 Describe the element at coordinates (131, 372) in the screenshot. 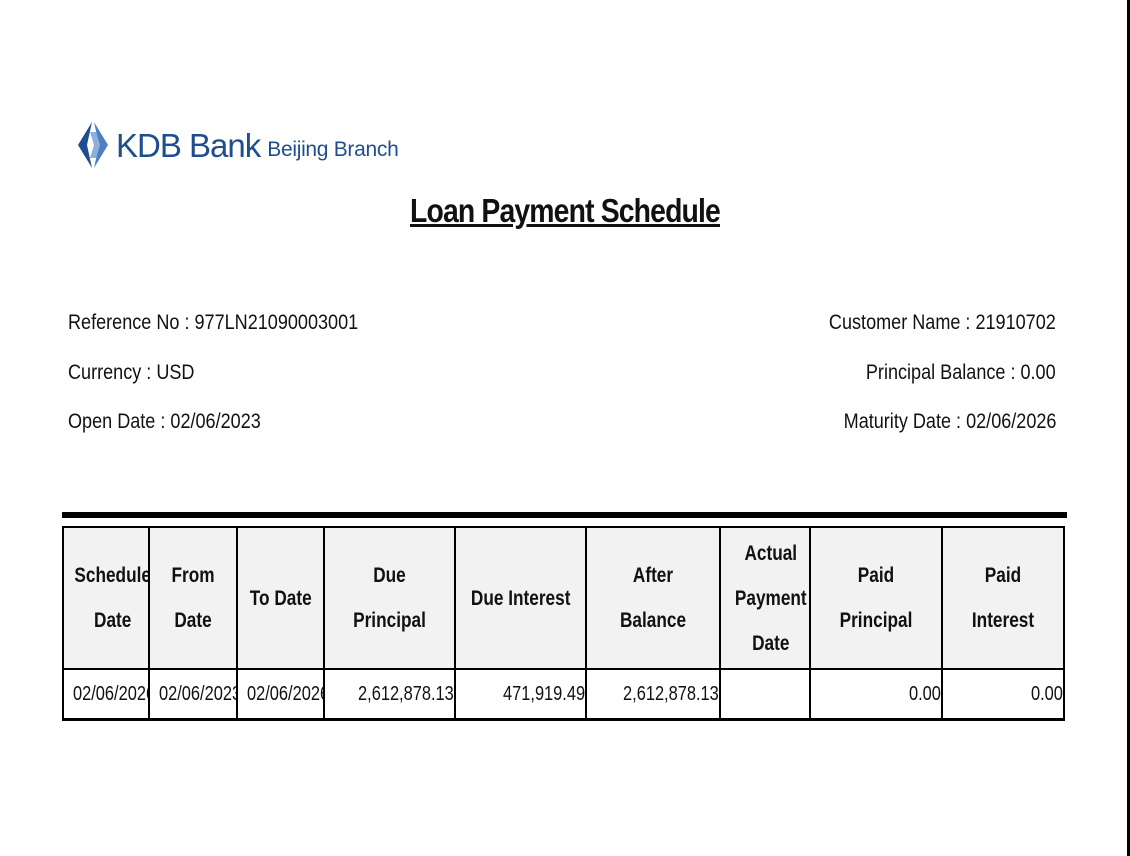

I see `currency: Currency : USD` at that location.